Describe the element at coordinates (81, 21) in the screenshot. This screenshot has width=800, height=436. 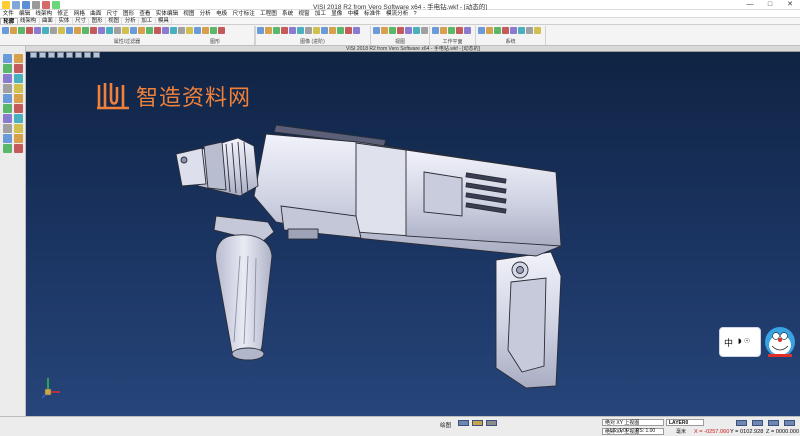
I see `ribbon-tab: 尺寸` at that location.